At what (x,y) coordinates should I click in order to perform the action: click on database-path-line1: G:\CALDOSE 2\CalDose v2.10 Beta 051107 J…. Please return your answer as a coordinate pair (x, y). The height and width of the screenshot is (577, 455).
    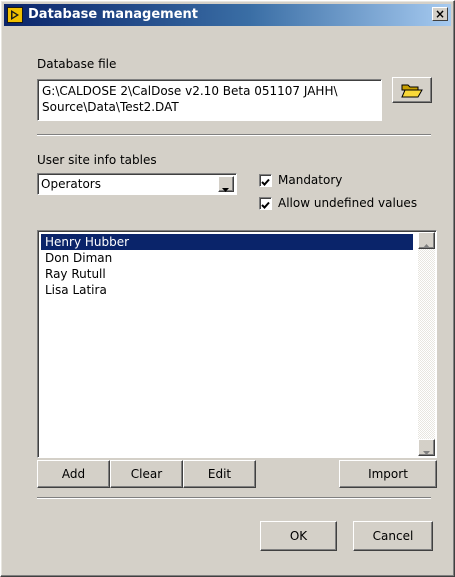
    Looking at the image, I should click on (190, 91).